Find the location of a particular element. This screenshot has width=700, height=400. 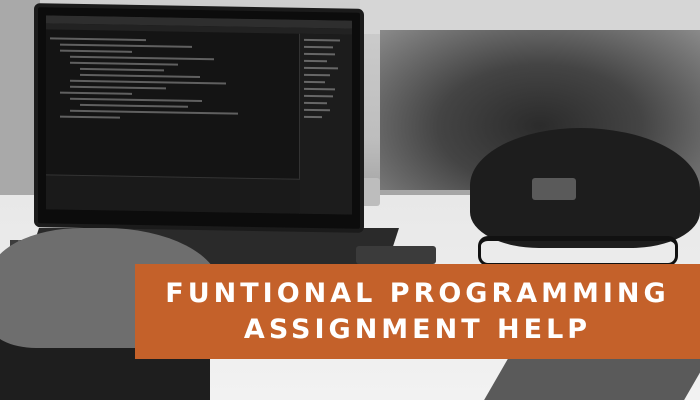

hat is located at coordinates (585, 188).